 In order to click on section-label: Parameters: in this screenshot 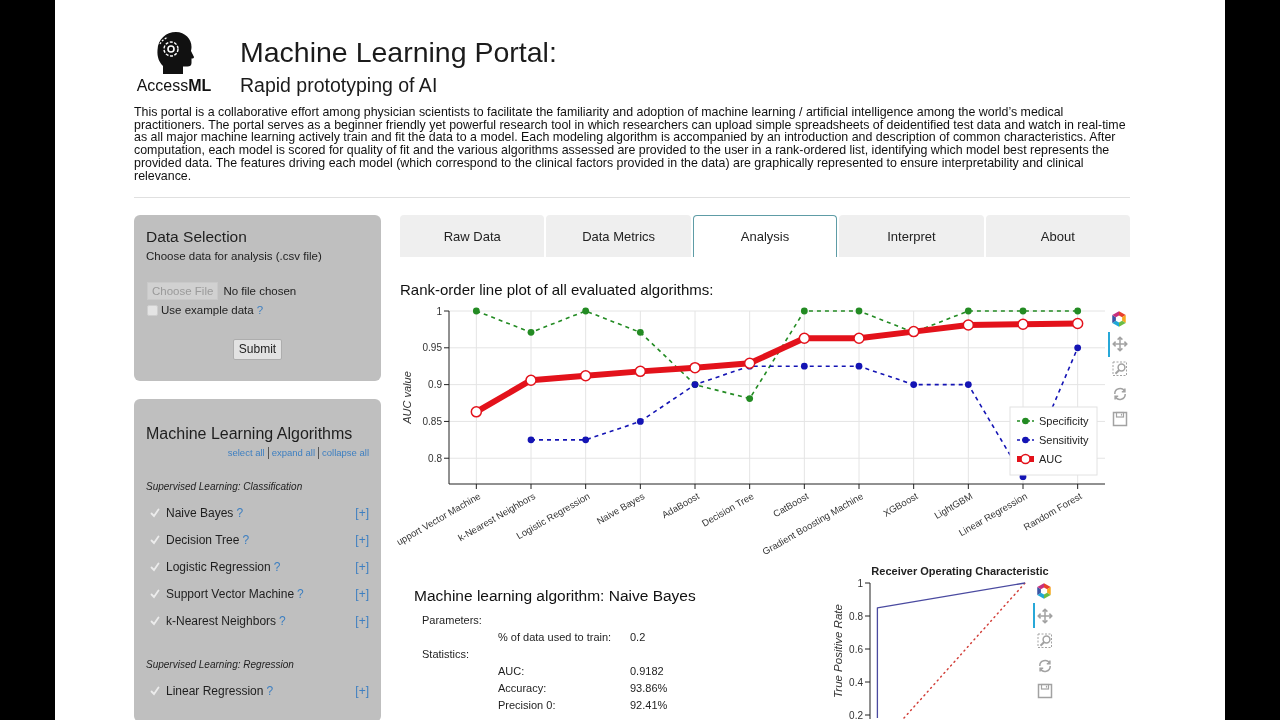, I will do `click(452, 620)`.